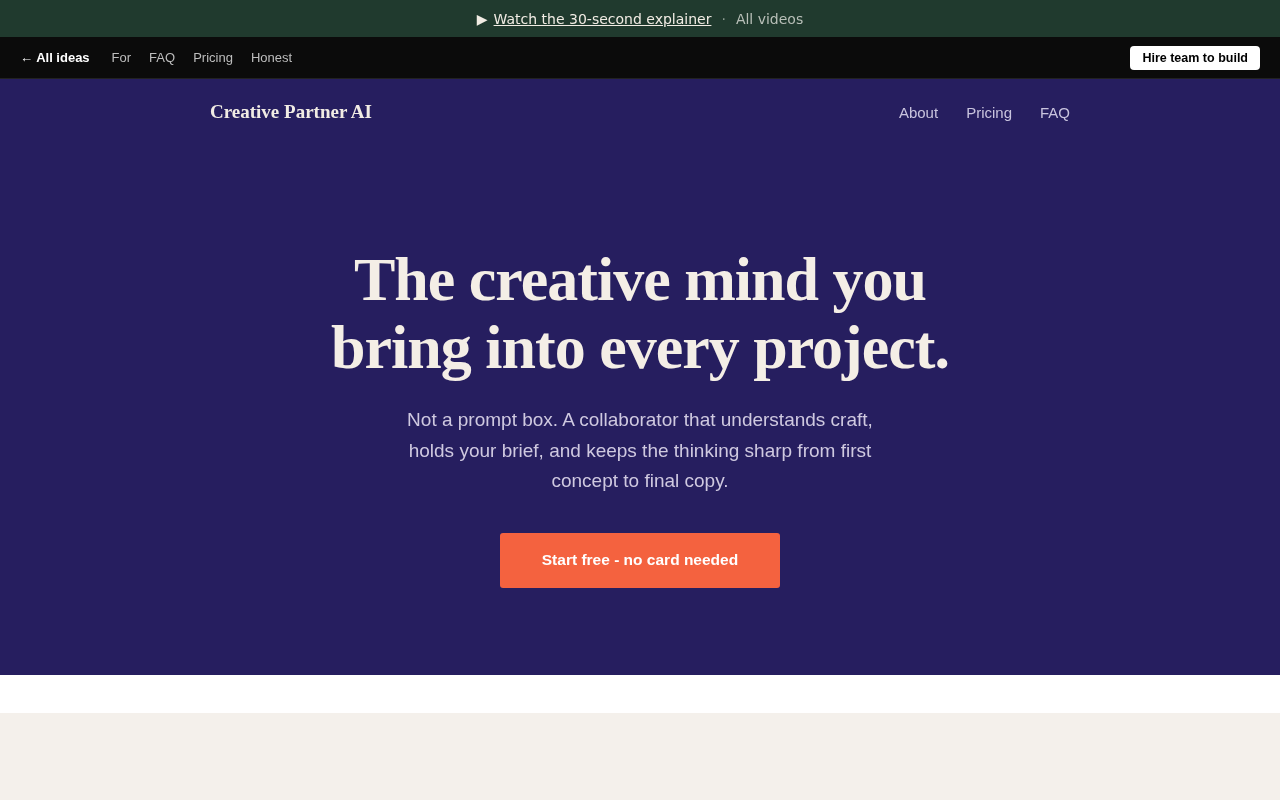 The image size is (1280, 800). Describe the element at coordinates (989, 112) in the screenshot. I see `header-nav-link: Pricing` at that location.